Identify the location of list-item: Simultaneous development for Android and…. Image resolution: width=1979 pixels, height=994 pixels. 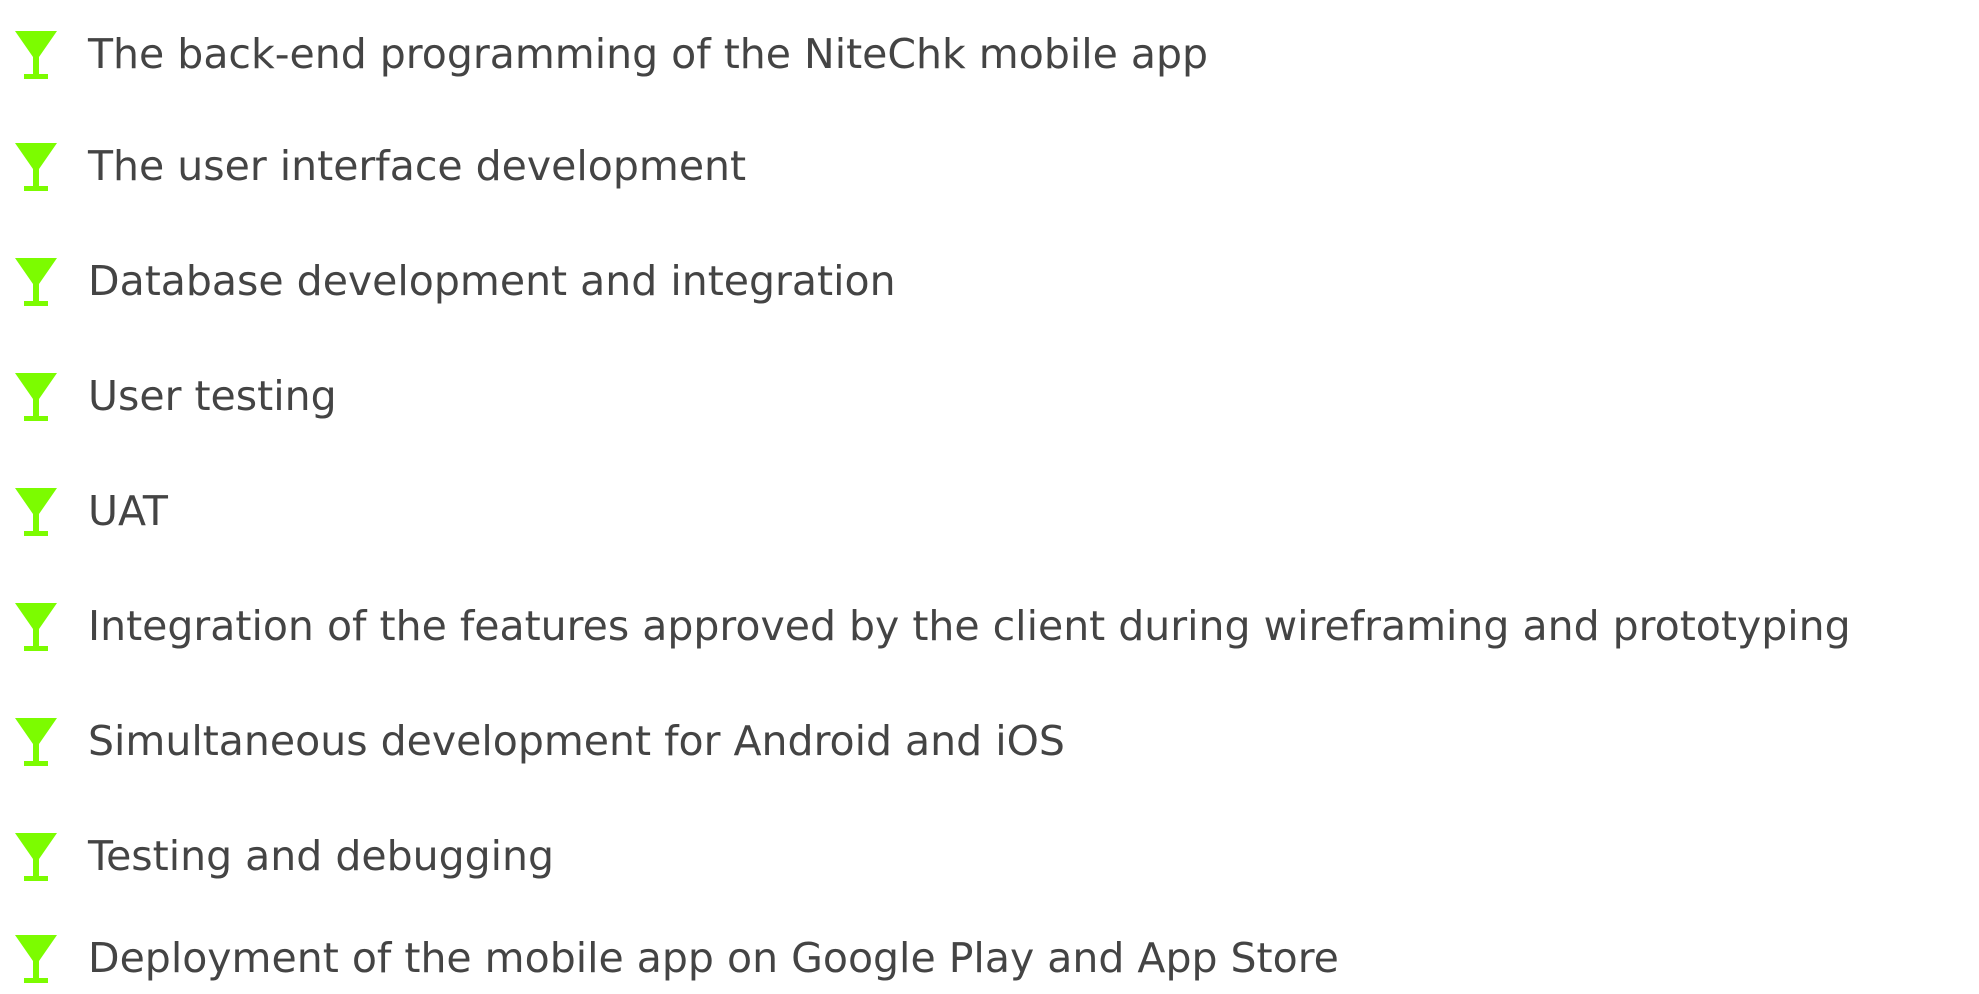
(989, 741).